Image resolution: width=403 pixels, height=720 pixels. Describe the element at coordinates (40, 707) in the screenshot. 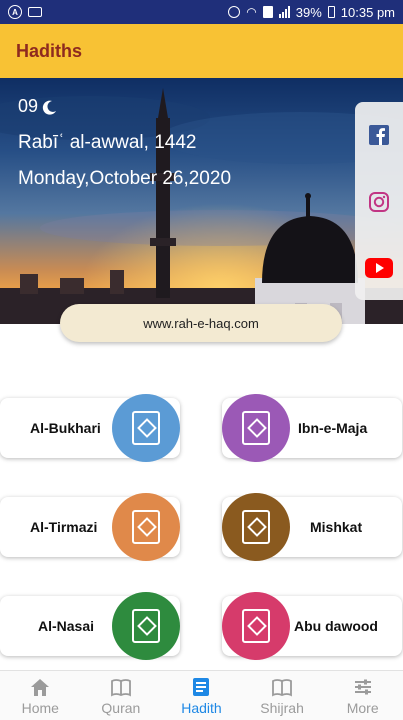

I see `nav-label: Home` at that location.